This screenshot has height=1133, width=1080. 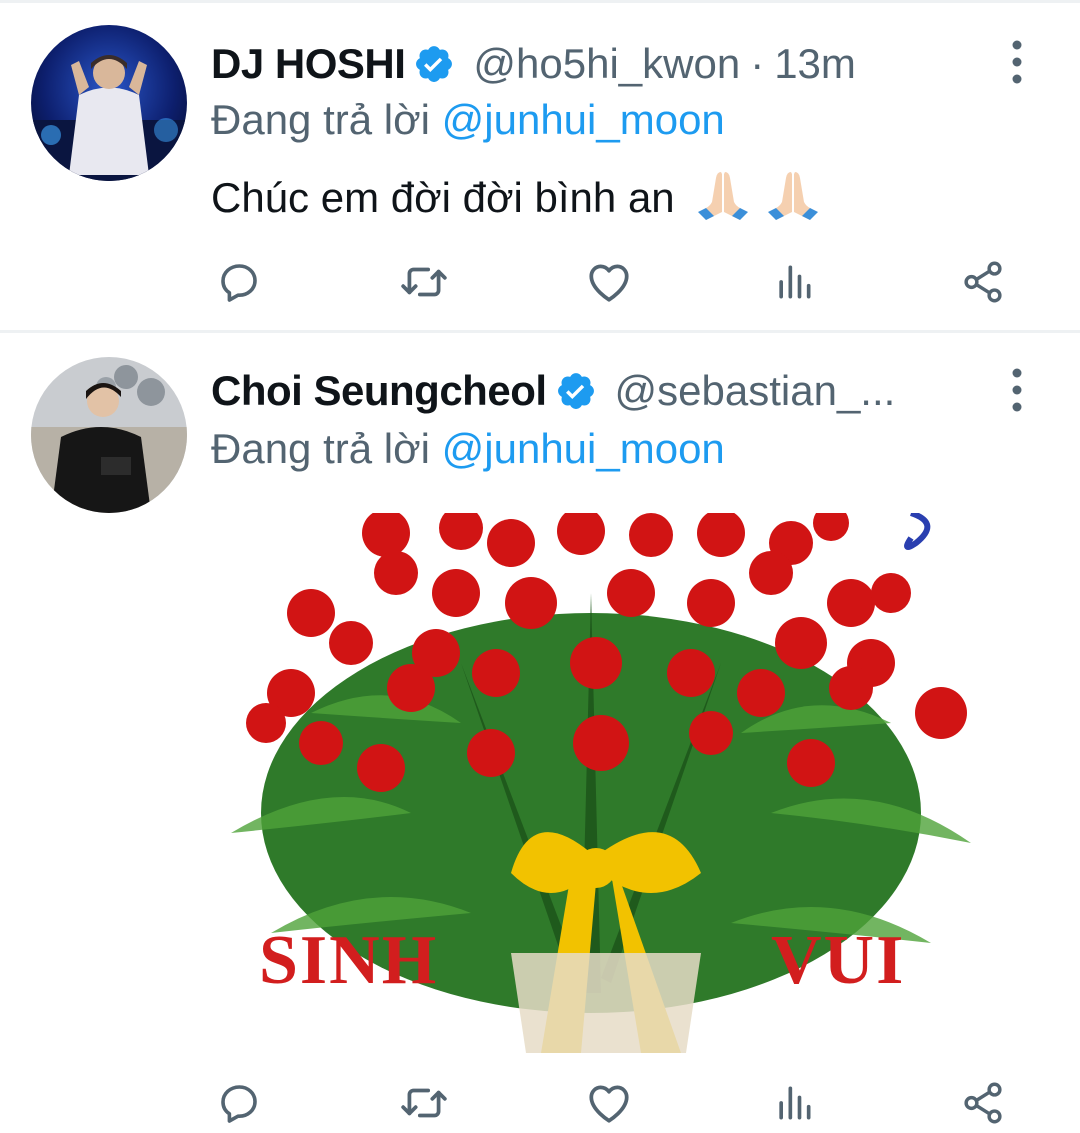 I want to click on author-name: Choi Seungcheol, so click(x=379, y=391).